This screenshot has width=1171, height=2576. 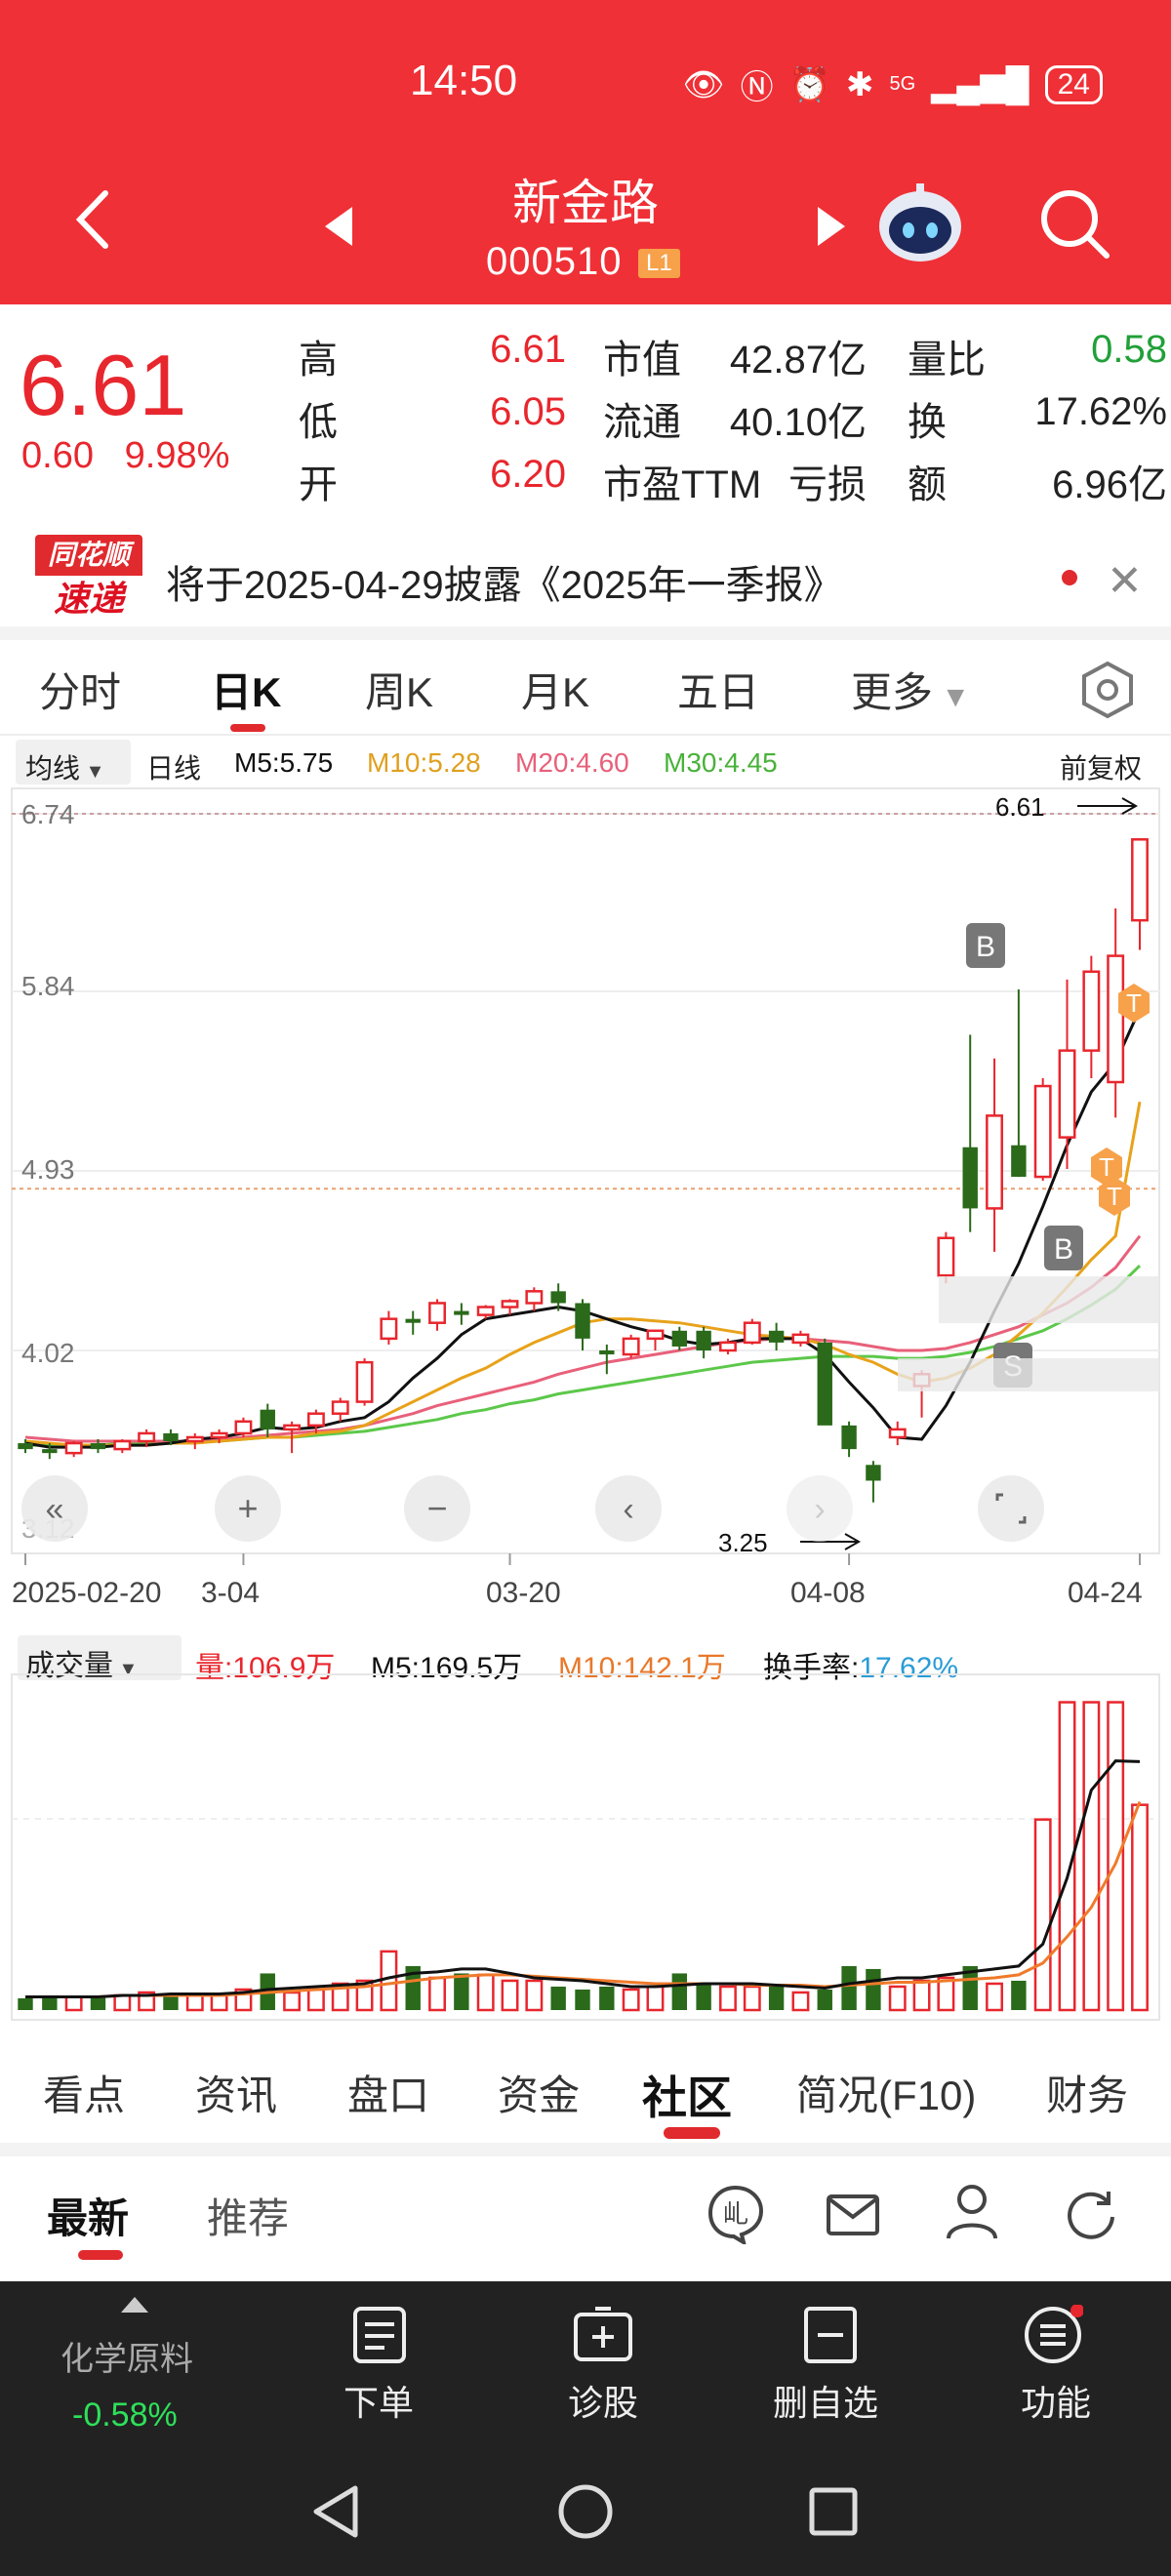 I want to click on tab-weekly-k: 周K, so click(x=399, y=689).